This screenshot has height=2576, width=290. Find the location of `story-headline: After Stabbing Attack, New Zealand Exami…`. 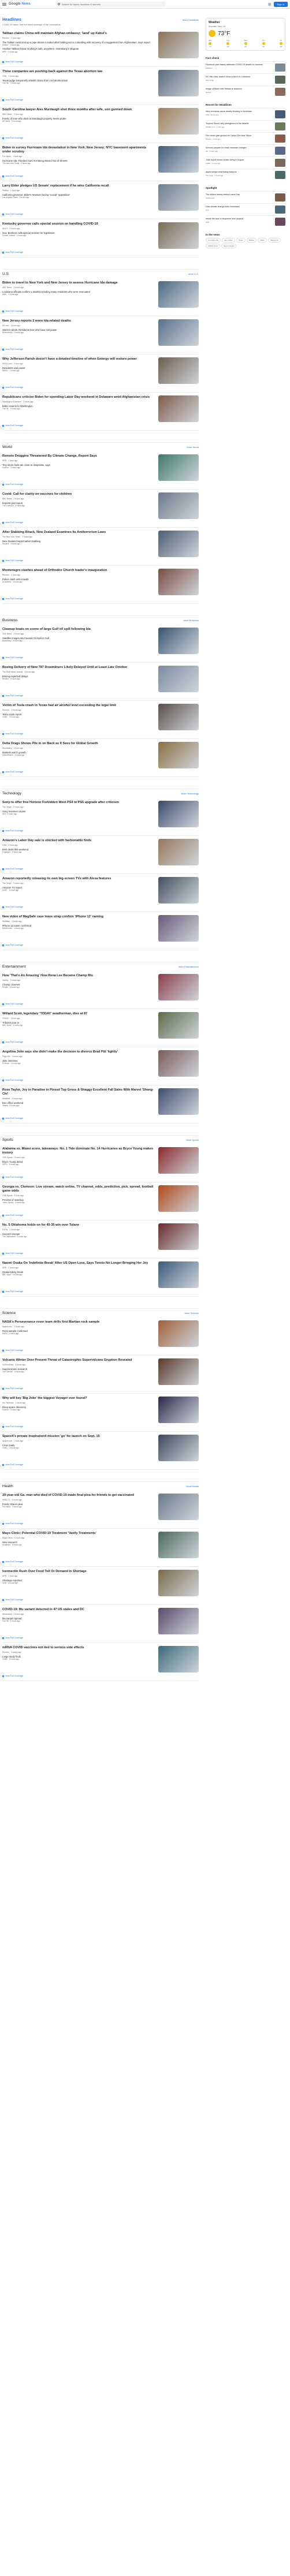

story-headline: After Stabbing Attack, New Zealand Exami… is located at coordinates (79, 533).